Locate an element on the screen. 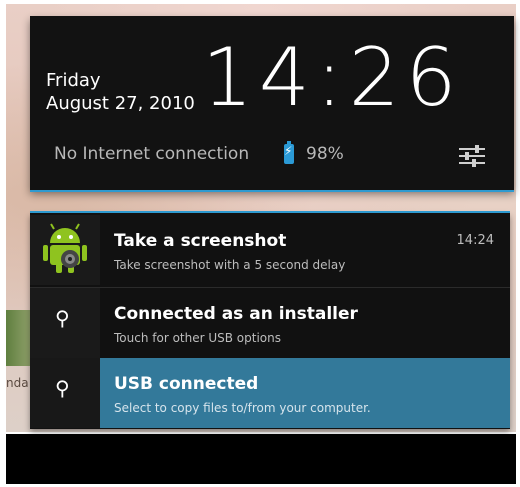 Image resolution: width=520 pixels, height=487 pixels. notification-title: Connected as an installer is located at coordinates (236, 314).